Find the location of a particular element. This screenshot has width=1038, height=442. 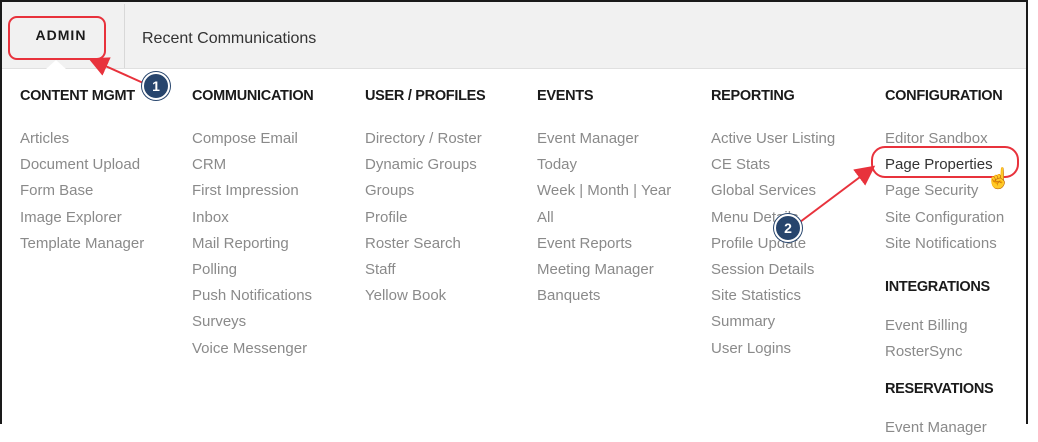

hand-cursor-icon: ☝ is located at coordinates (998, 179).